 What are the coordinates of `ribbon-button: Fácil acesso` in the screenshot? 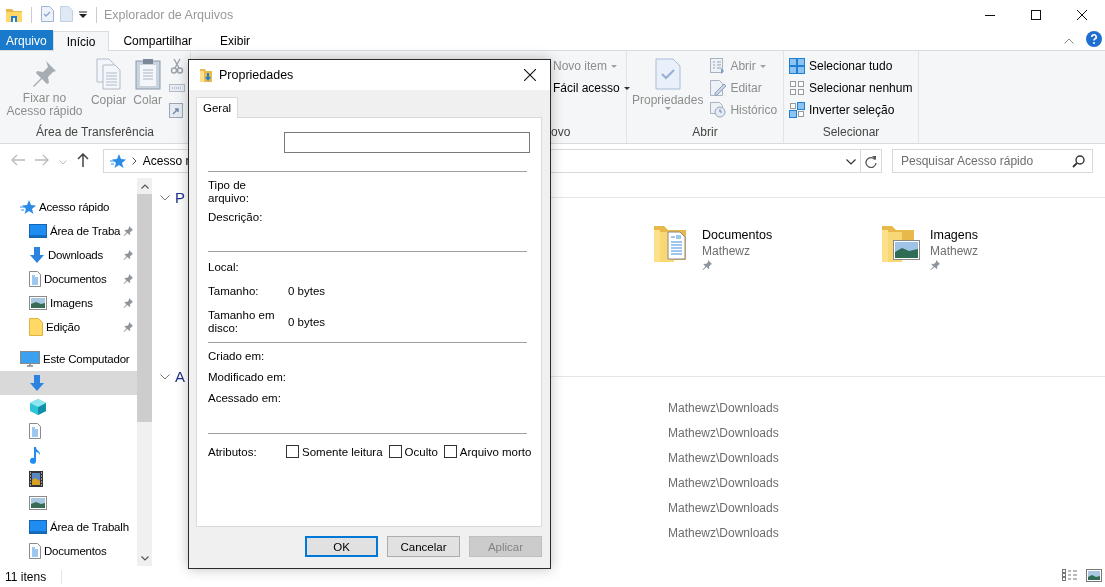 It's located at (591, 88).